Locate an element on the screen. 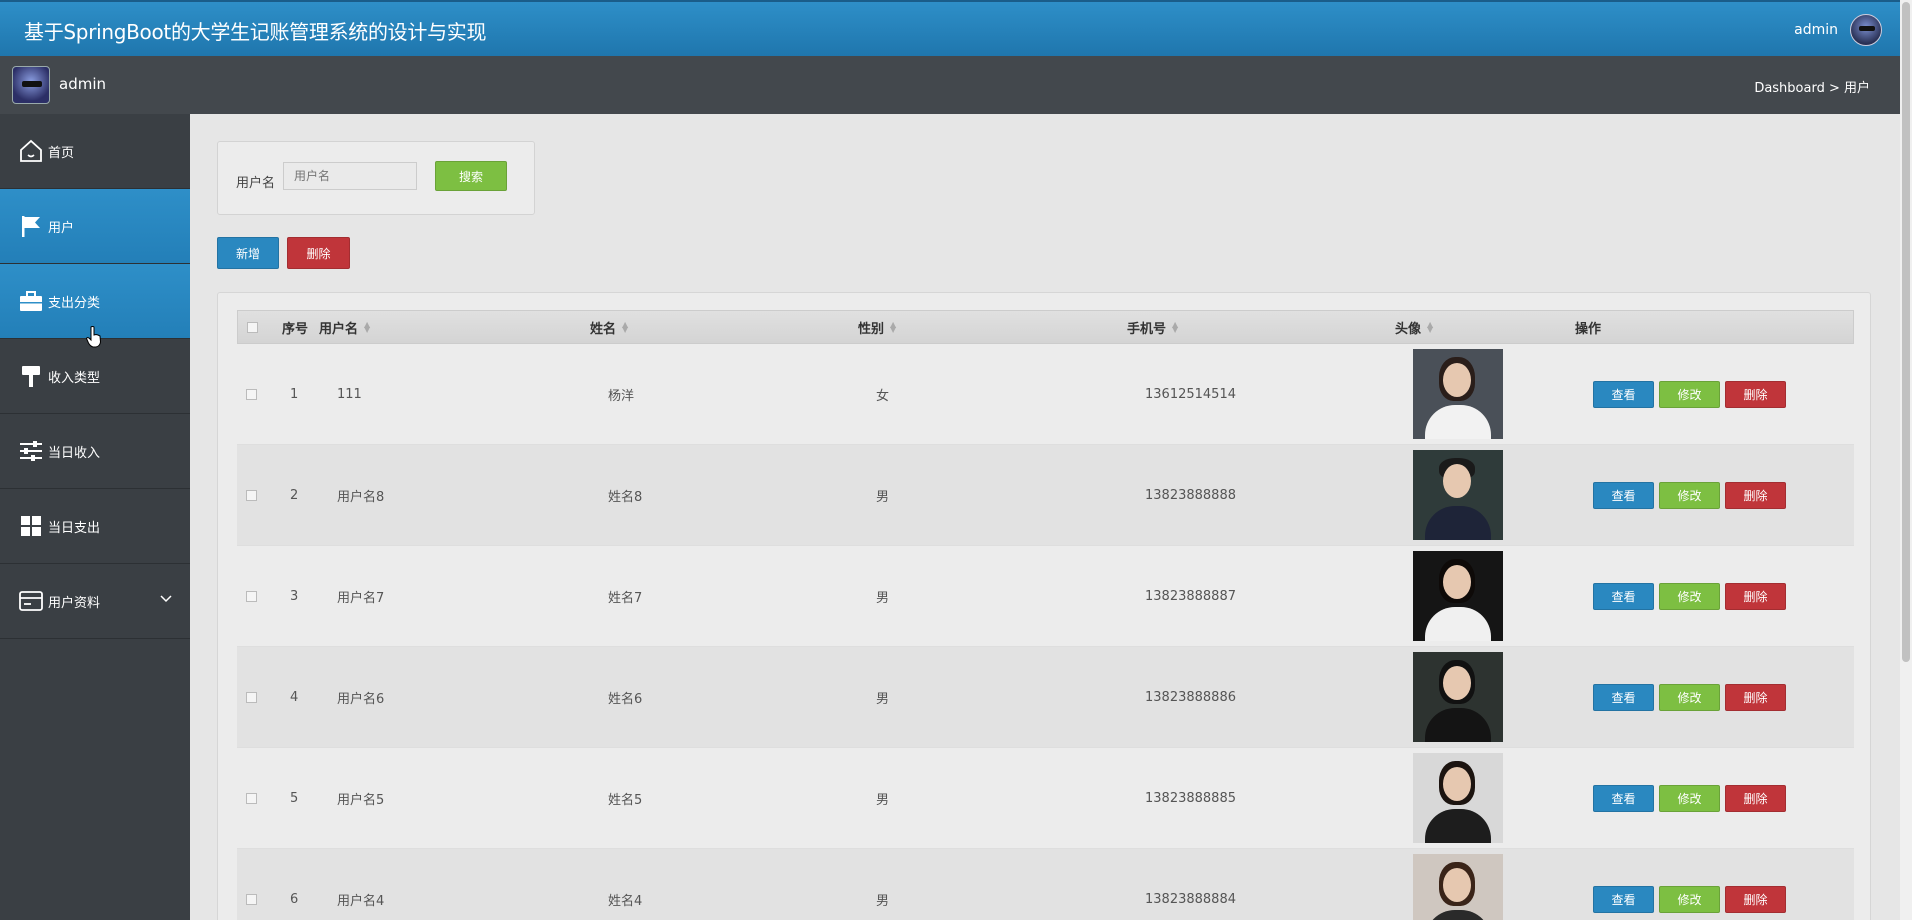 Image resolution: width=1912 pixels, height=920 pixels. top-header: 基于SpringBoot的大学生记账管理系统的设计与实现 admin is located at coordinates (950, 28).